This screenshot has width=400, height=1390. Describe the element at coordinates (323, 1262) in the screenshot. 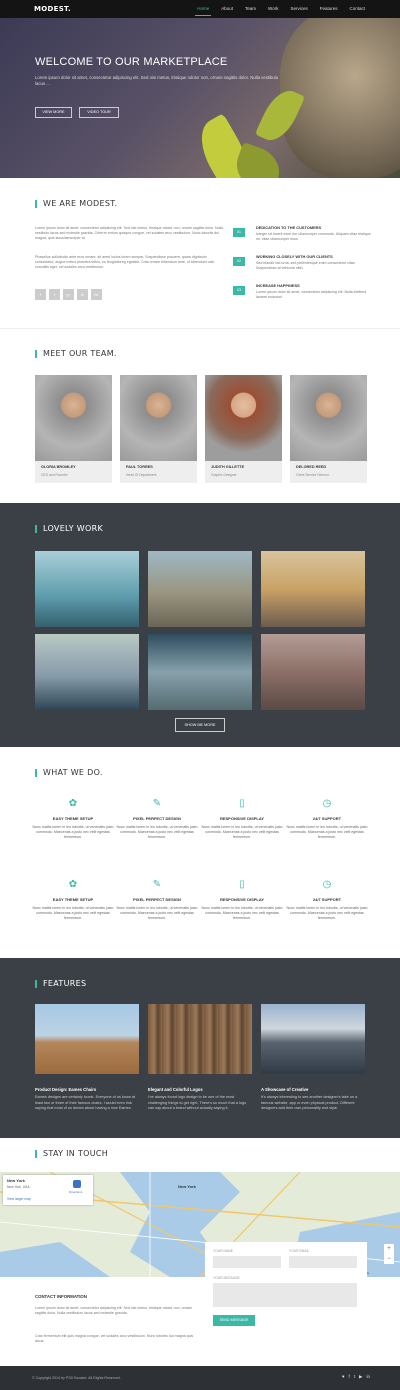

I see `email-input` at that location.